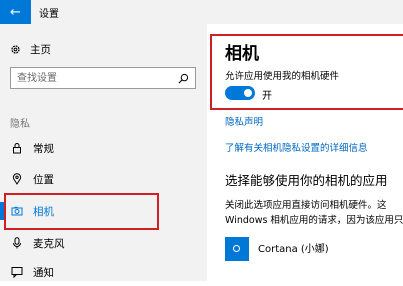 This screenshot has width=403, height=286. I want to click on back-button: ←, so click(15, 12).